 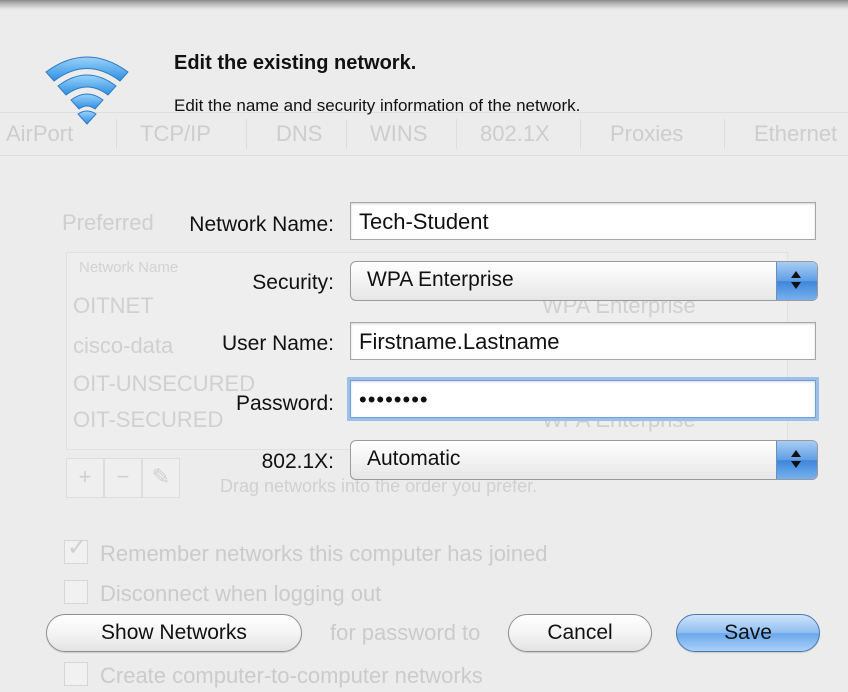 I want to click on bg-tab-wins: WINS, so click(x=399, y=133).